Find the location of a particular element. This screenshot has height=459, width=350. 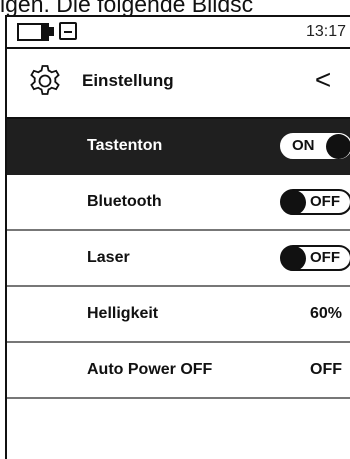

back-button: < is located at coordinates (323, 80).